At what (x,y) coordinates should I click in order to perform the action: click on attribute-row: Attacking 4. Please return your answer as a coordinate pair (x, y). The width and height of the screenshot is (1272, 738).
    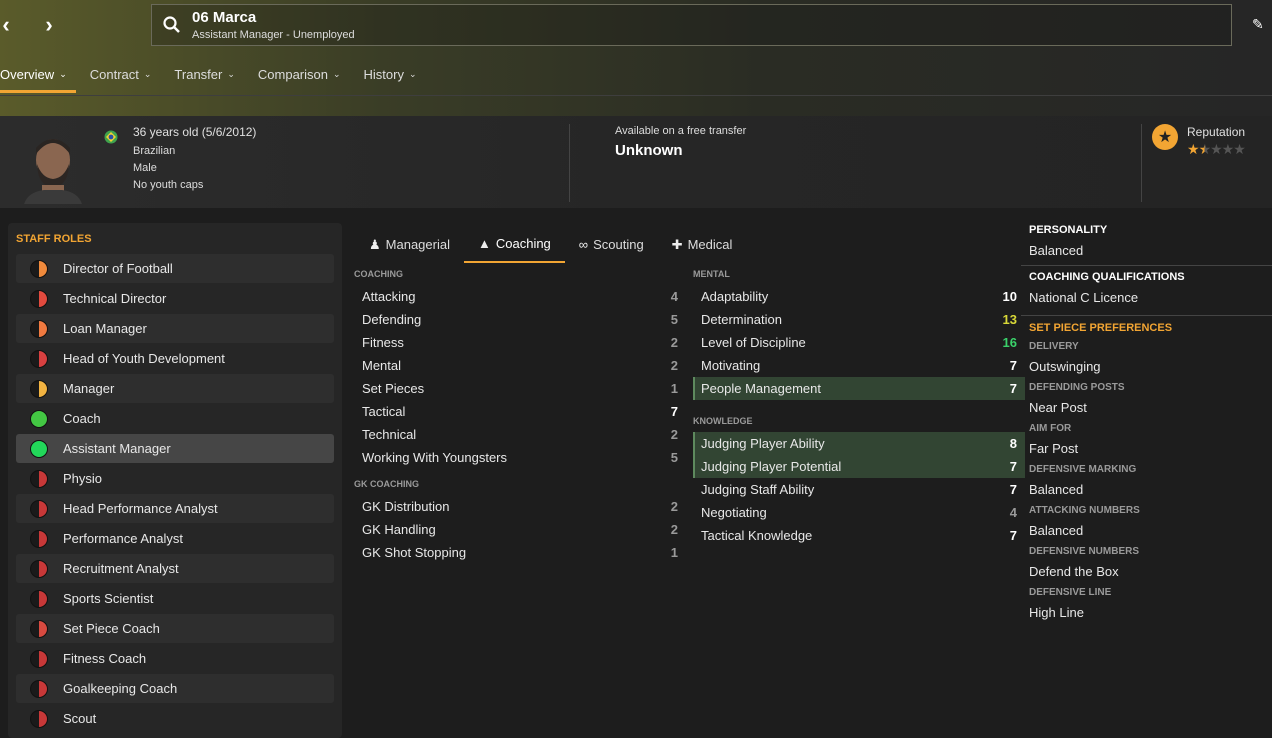
    Looking at the image, I should click on (520, 296).